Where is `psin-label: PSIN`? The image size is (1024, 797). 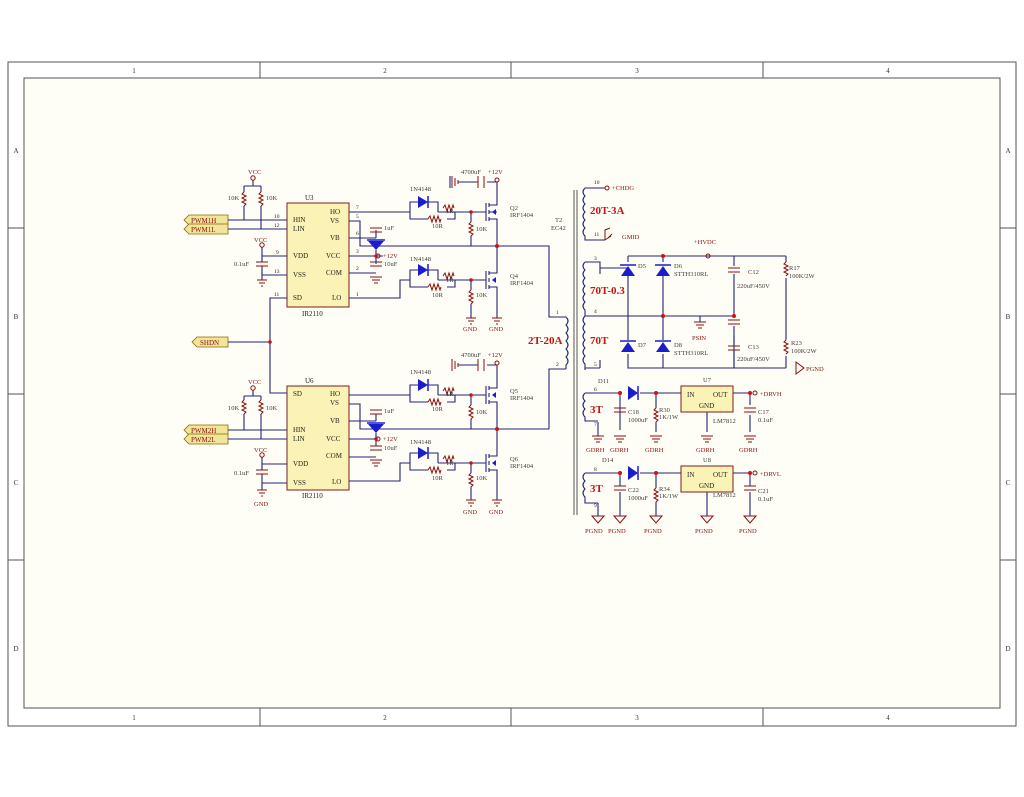
psin-label: PSIN is located at coordinates (699, 338).